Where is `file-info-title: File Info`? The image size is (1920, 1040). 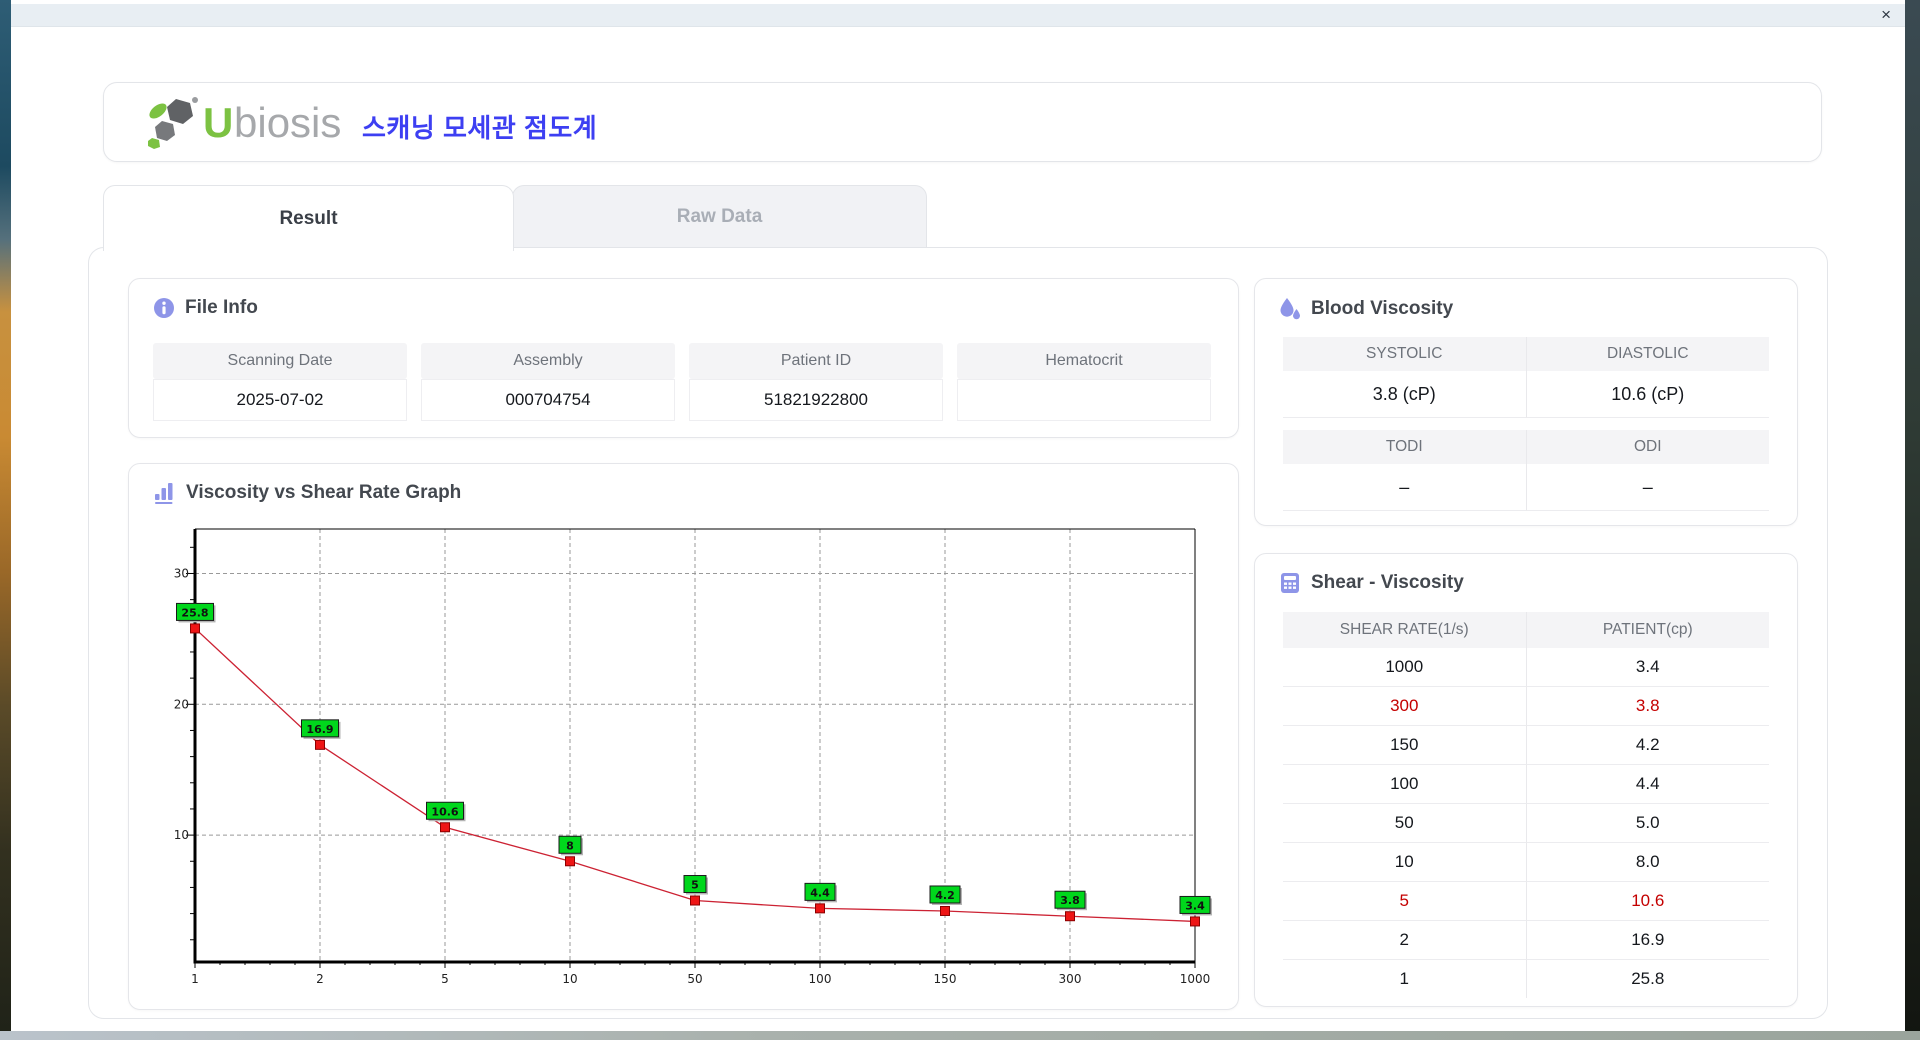
file-info-title: File Info is located at coordinates (221, 307).